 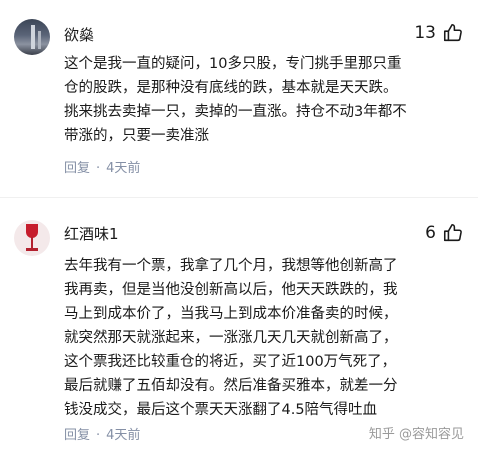 What do you see at coordinates (136, 136) in the screenshot?
I see `comment-text-line: 带涨的，只要一卖准涨` at bounding box center [136, 136].